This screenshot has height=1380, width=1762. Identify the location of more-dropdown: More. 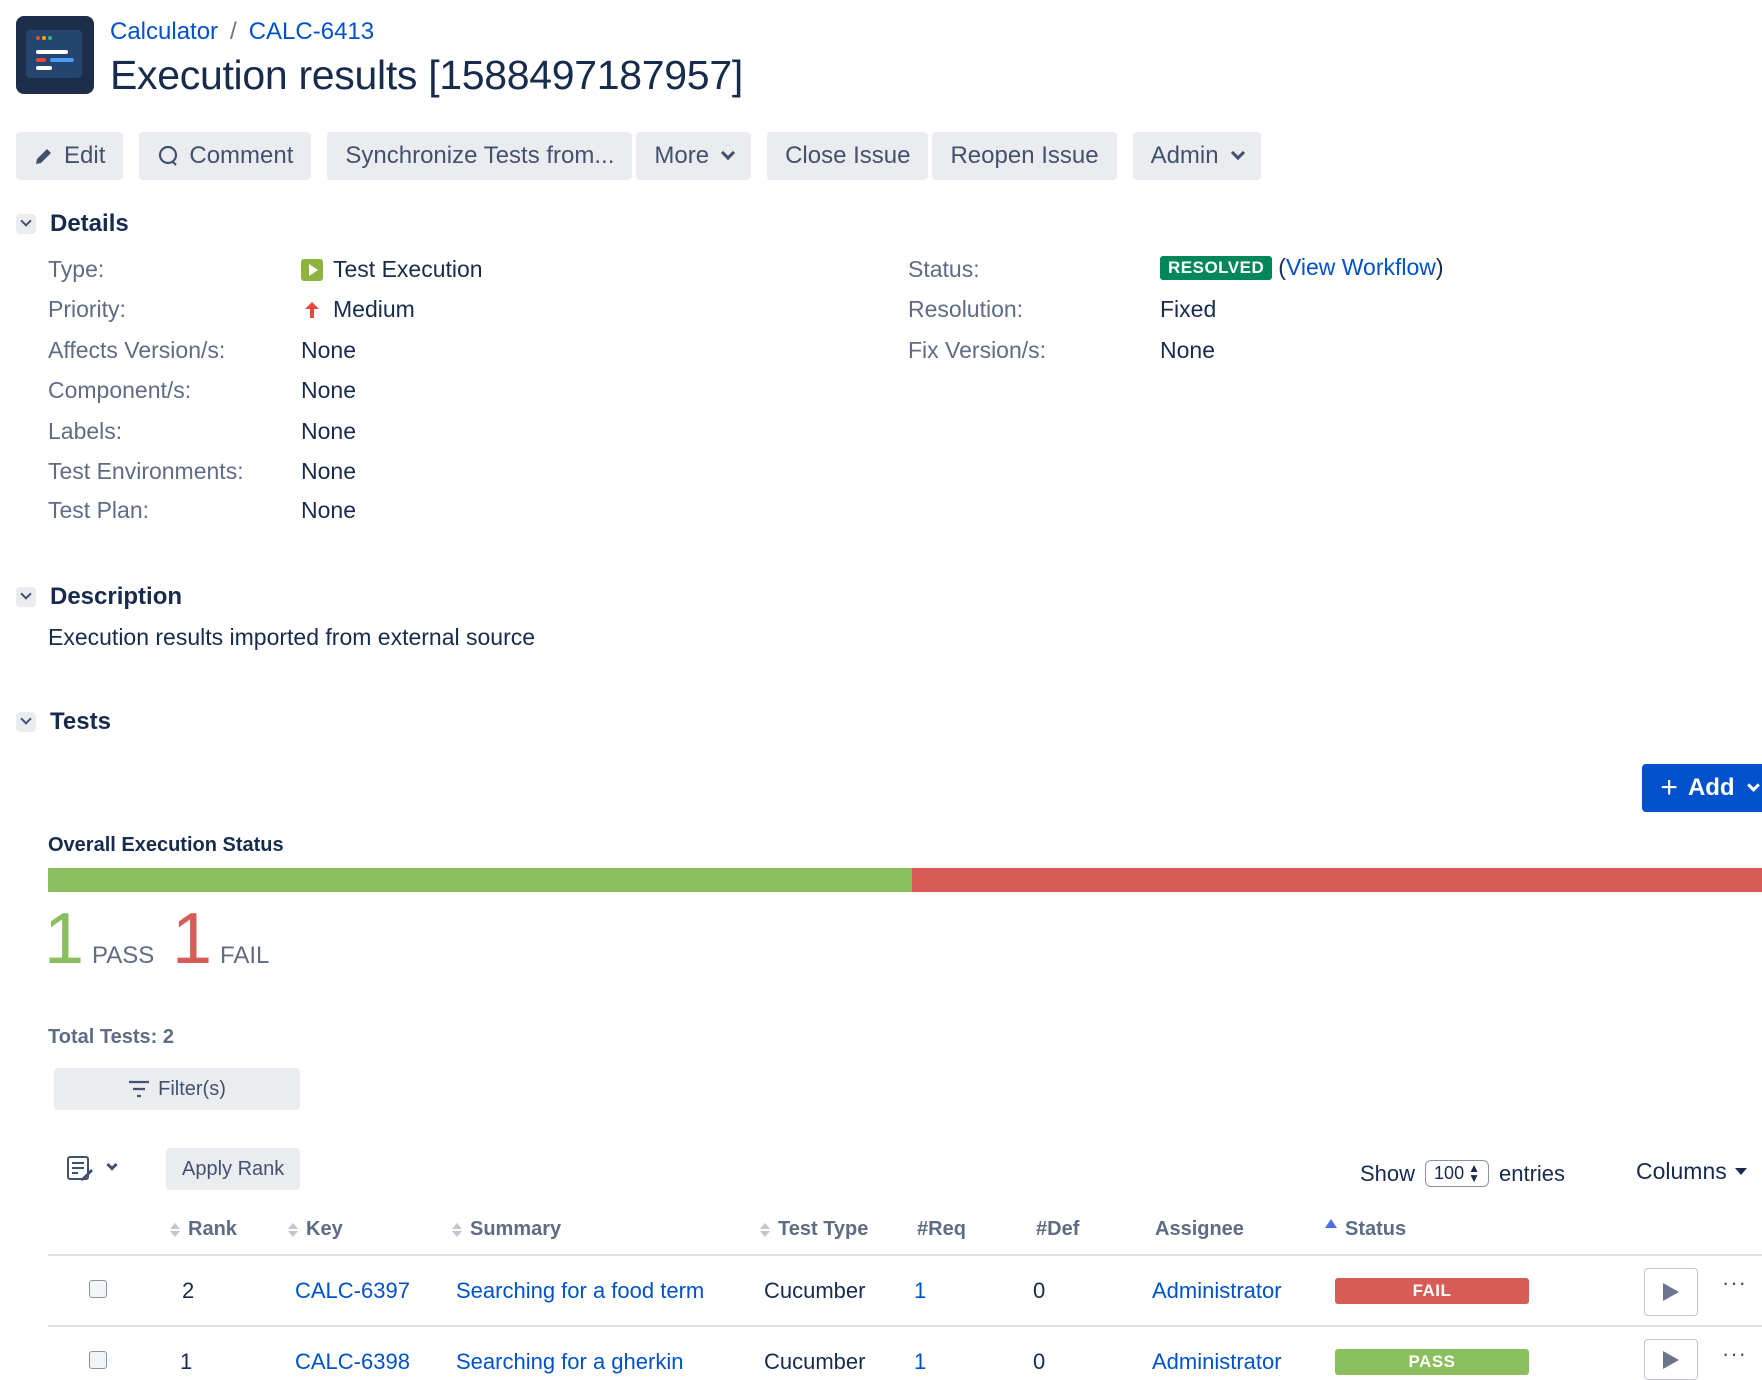
(694, 156).